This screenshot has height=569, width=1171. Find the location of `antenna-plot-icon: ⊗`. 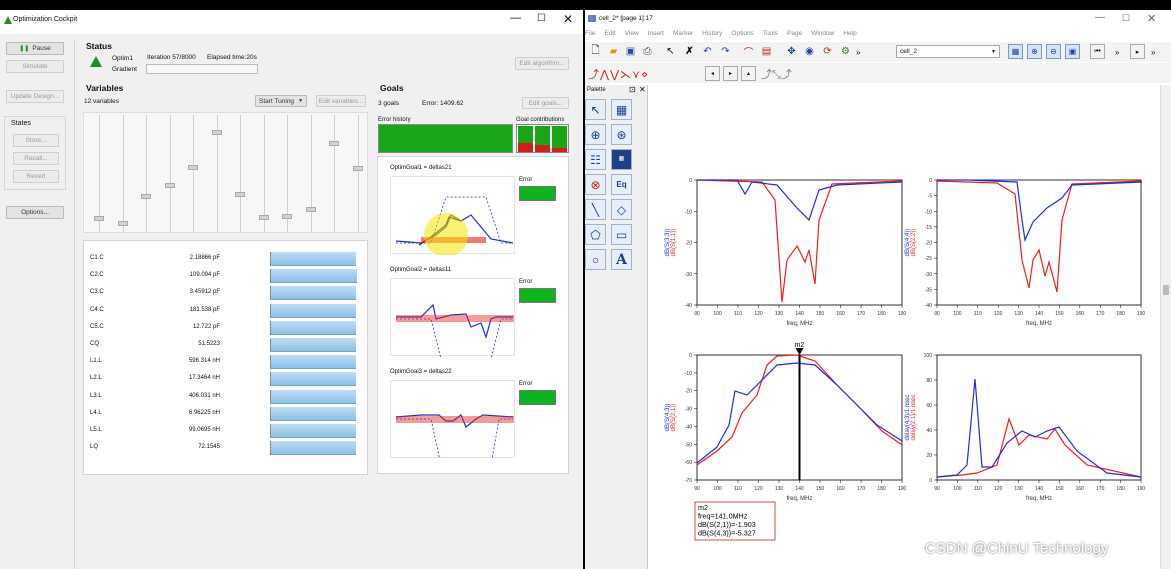

antenna-plot-icon: ⊗ is located at coordinates (595, 184).